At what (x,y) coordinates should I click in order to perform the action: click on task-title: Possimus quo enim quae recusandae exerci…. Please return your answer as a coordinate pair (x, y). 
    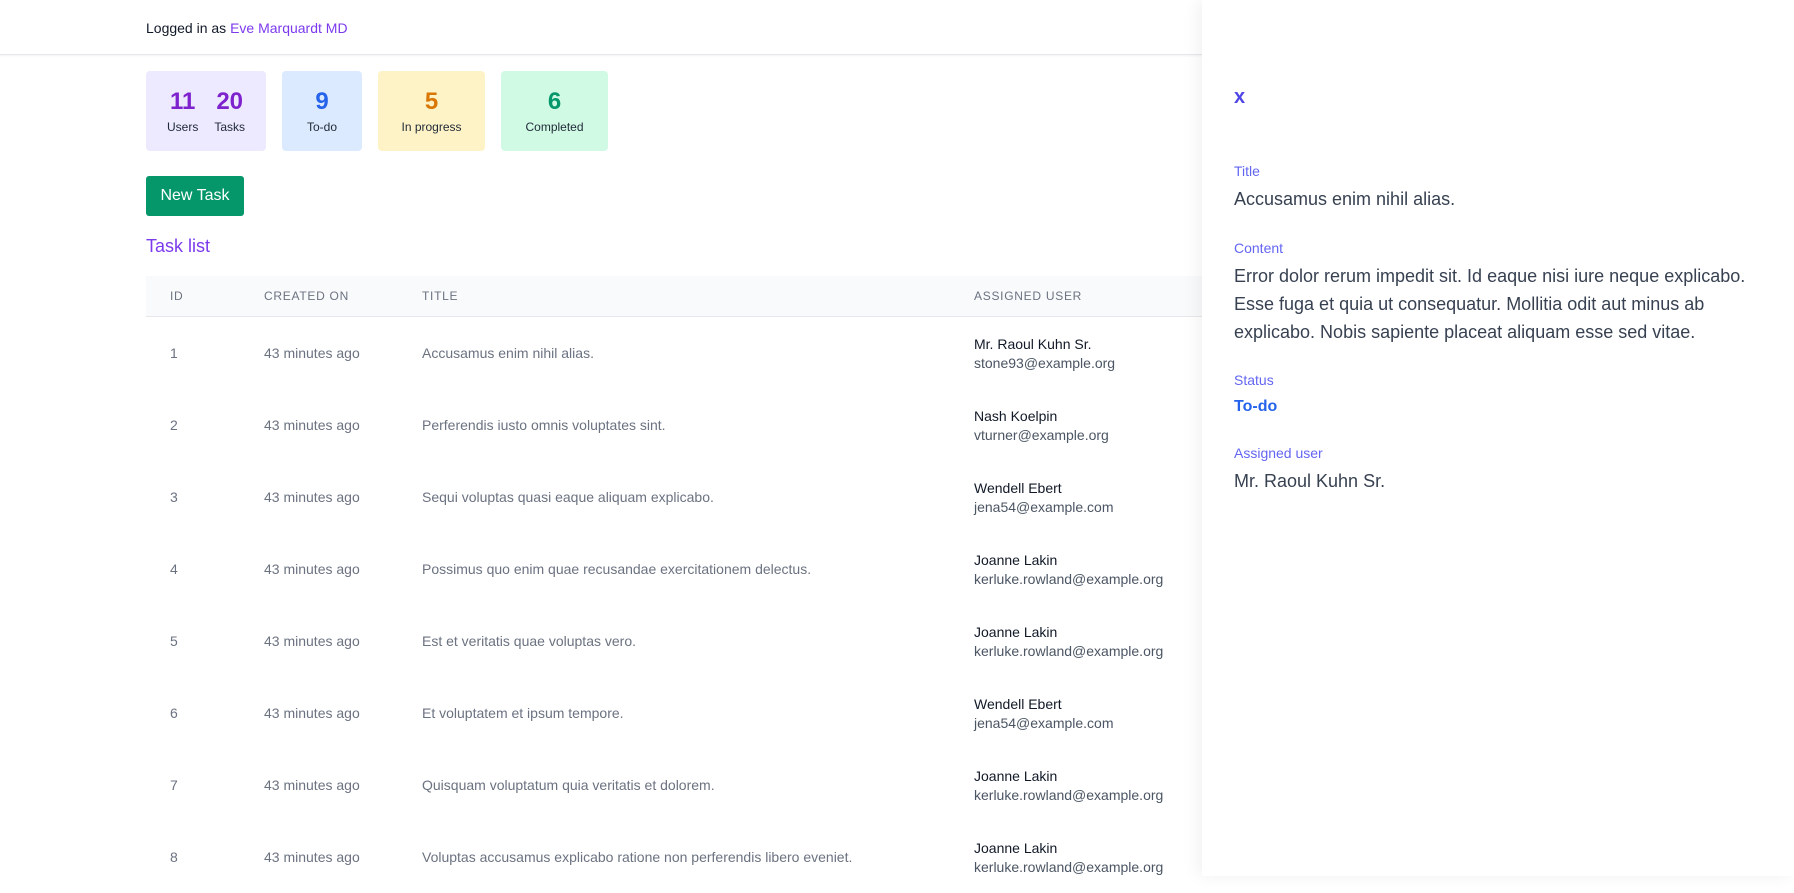
    Looking at the image, I should click on (617, 569).